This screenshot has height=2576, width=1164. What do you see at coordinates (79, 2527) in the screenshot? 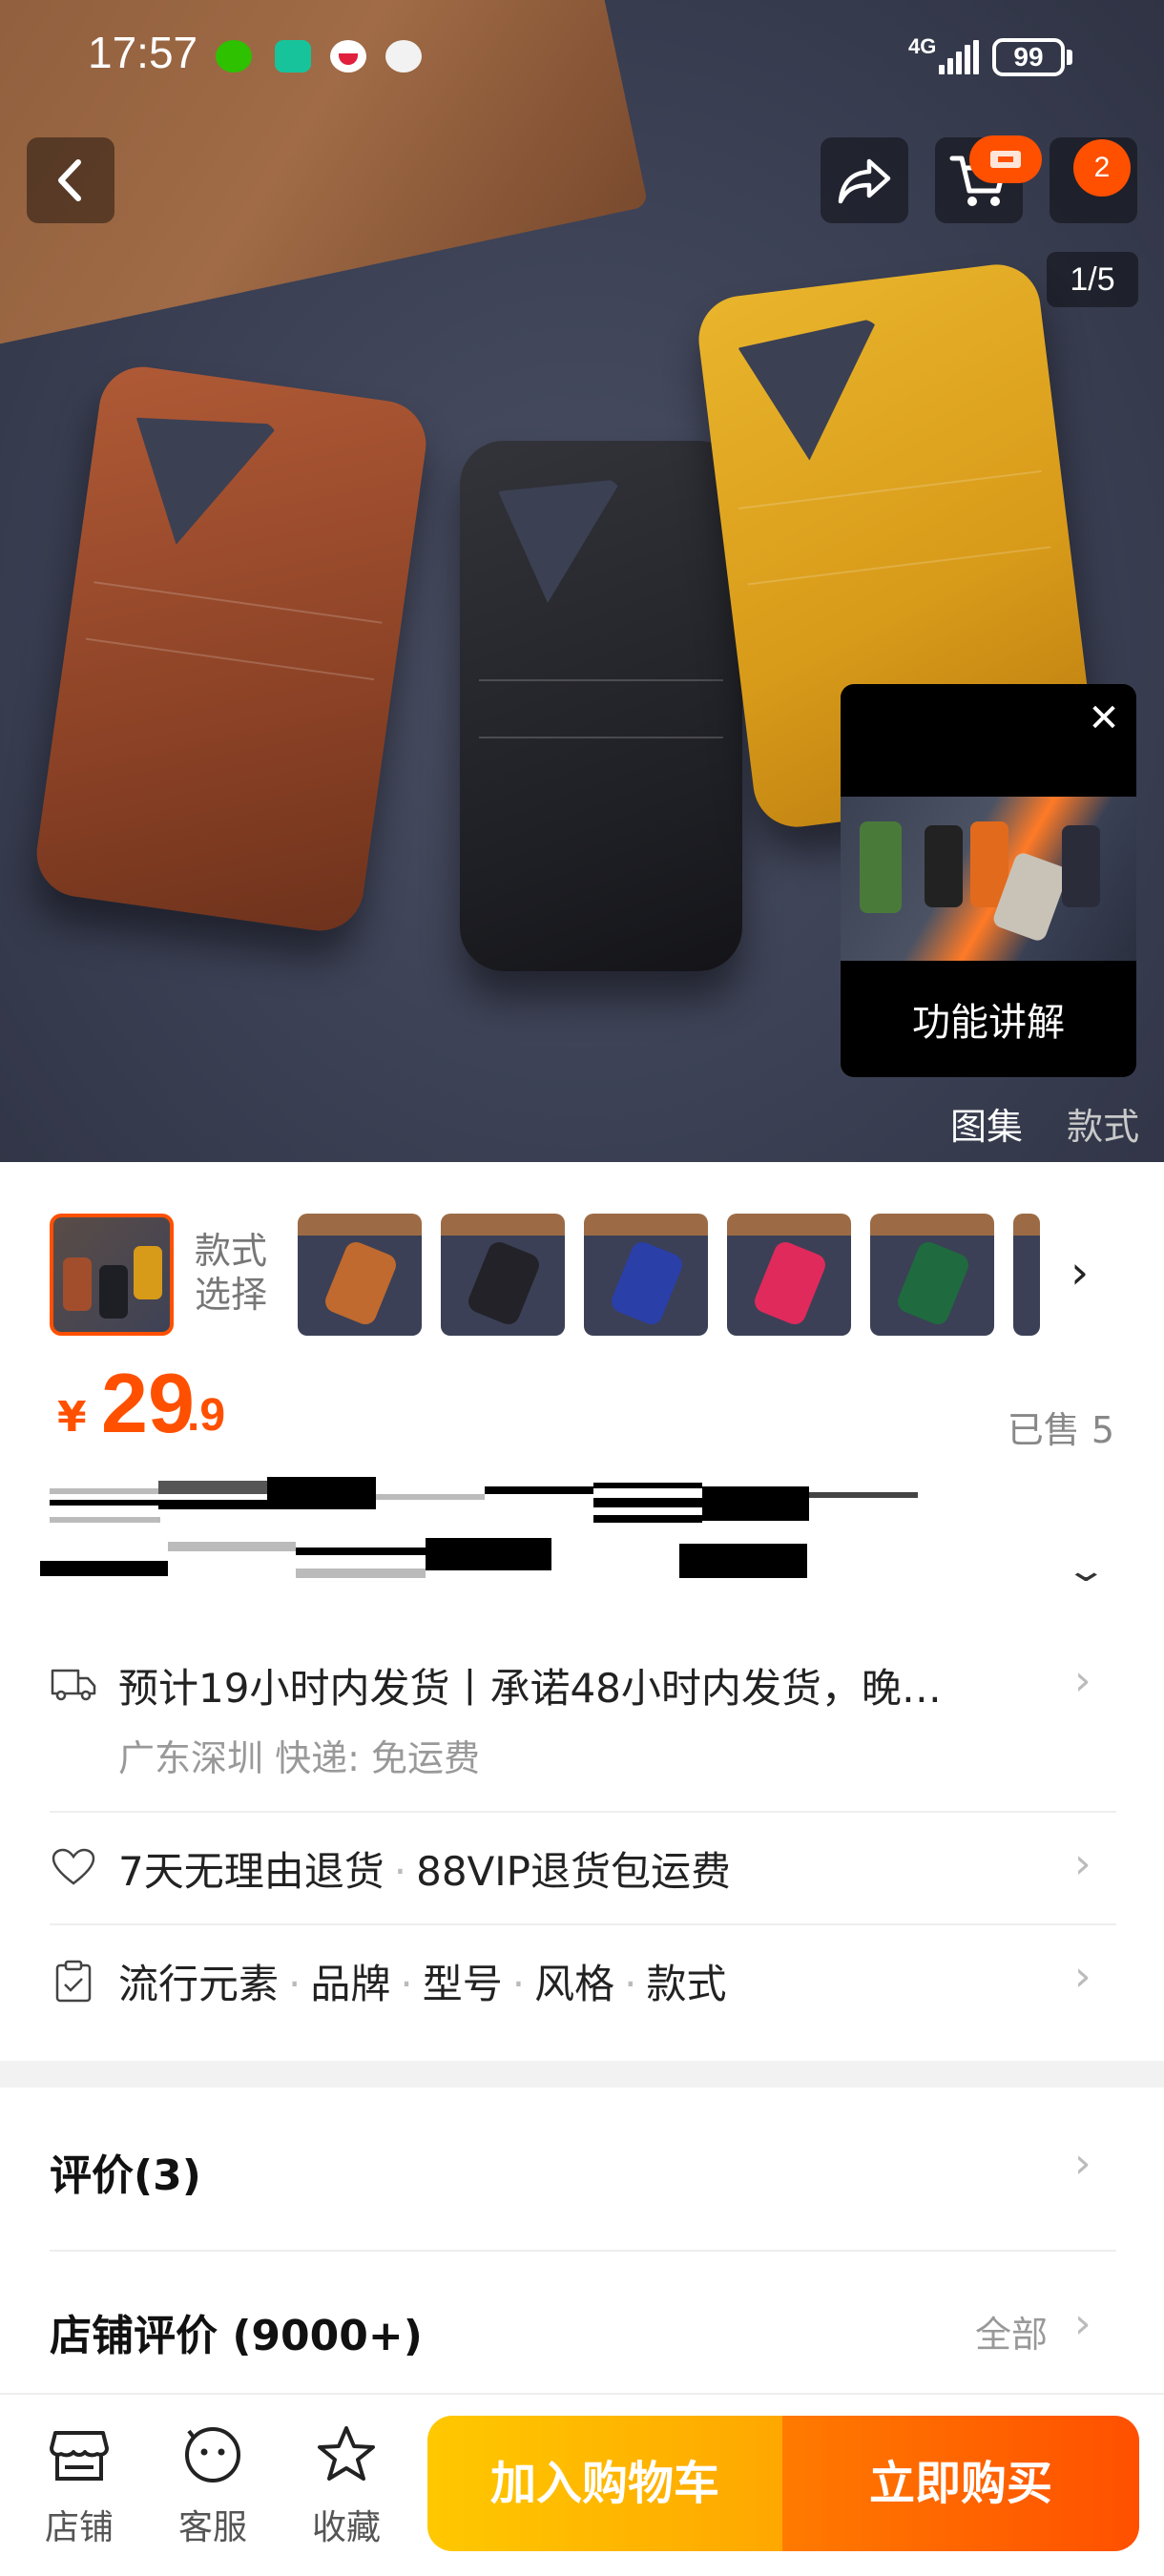
I see `shop-label: 店铺` at bounding box center [79, 2527].